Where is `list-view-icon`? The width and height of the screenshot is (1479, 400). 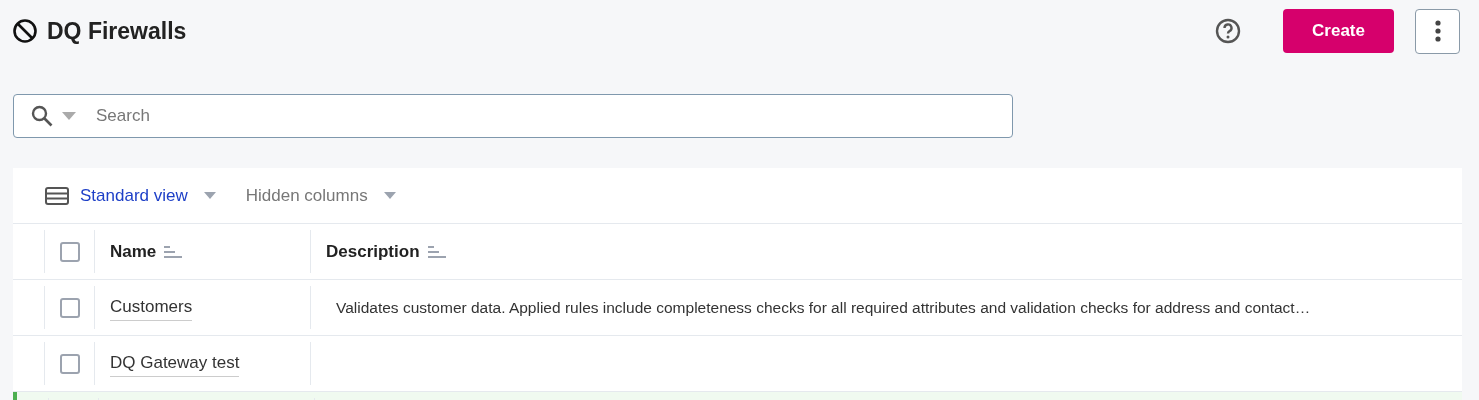 list-view-icon is located at coordinates (57, 195).